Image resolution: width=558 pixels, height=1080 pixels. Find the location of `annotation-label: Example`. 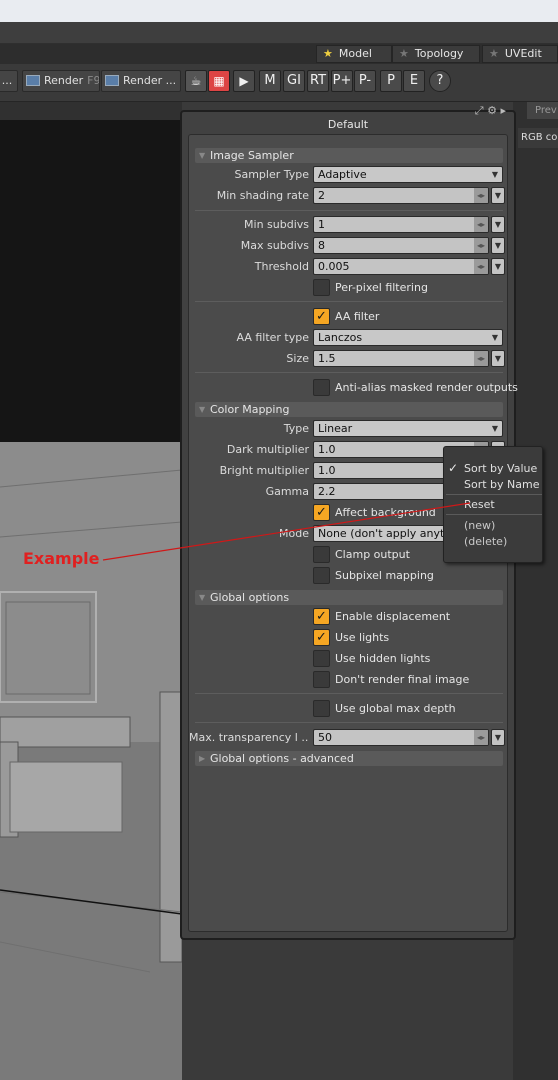

annotation-label: Example is located at coordinates (61, 558).